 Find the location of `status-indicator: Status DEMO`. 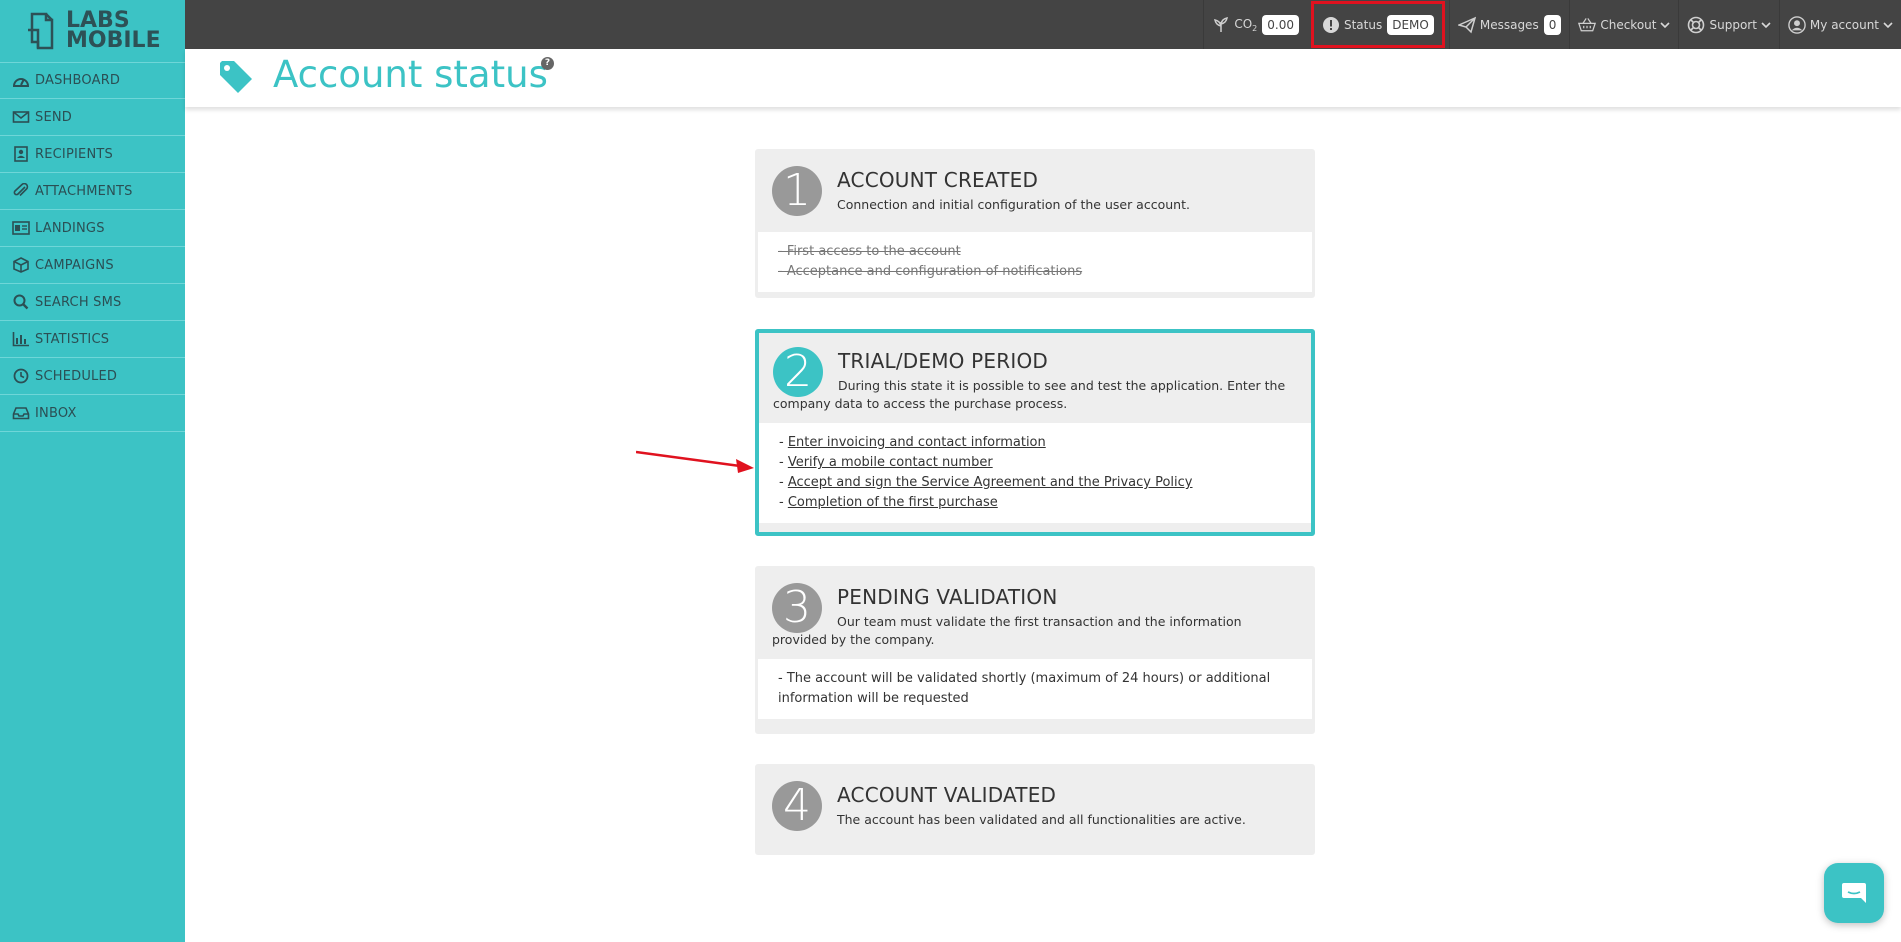

status-indicator: Status DEMO is located at coordinates (1377, 24).